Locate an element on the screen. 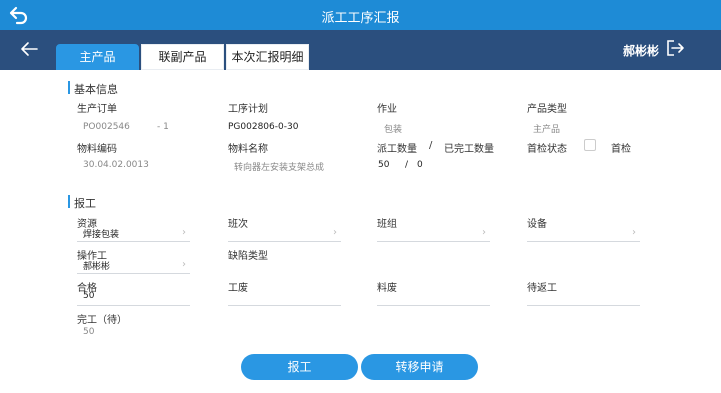  product-type-value: 主产品 is located at coordinates (547, 130).